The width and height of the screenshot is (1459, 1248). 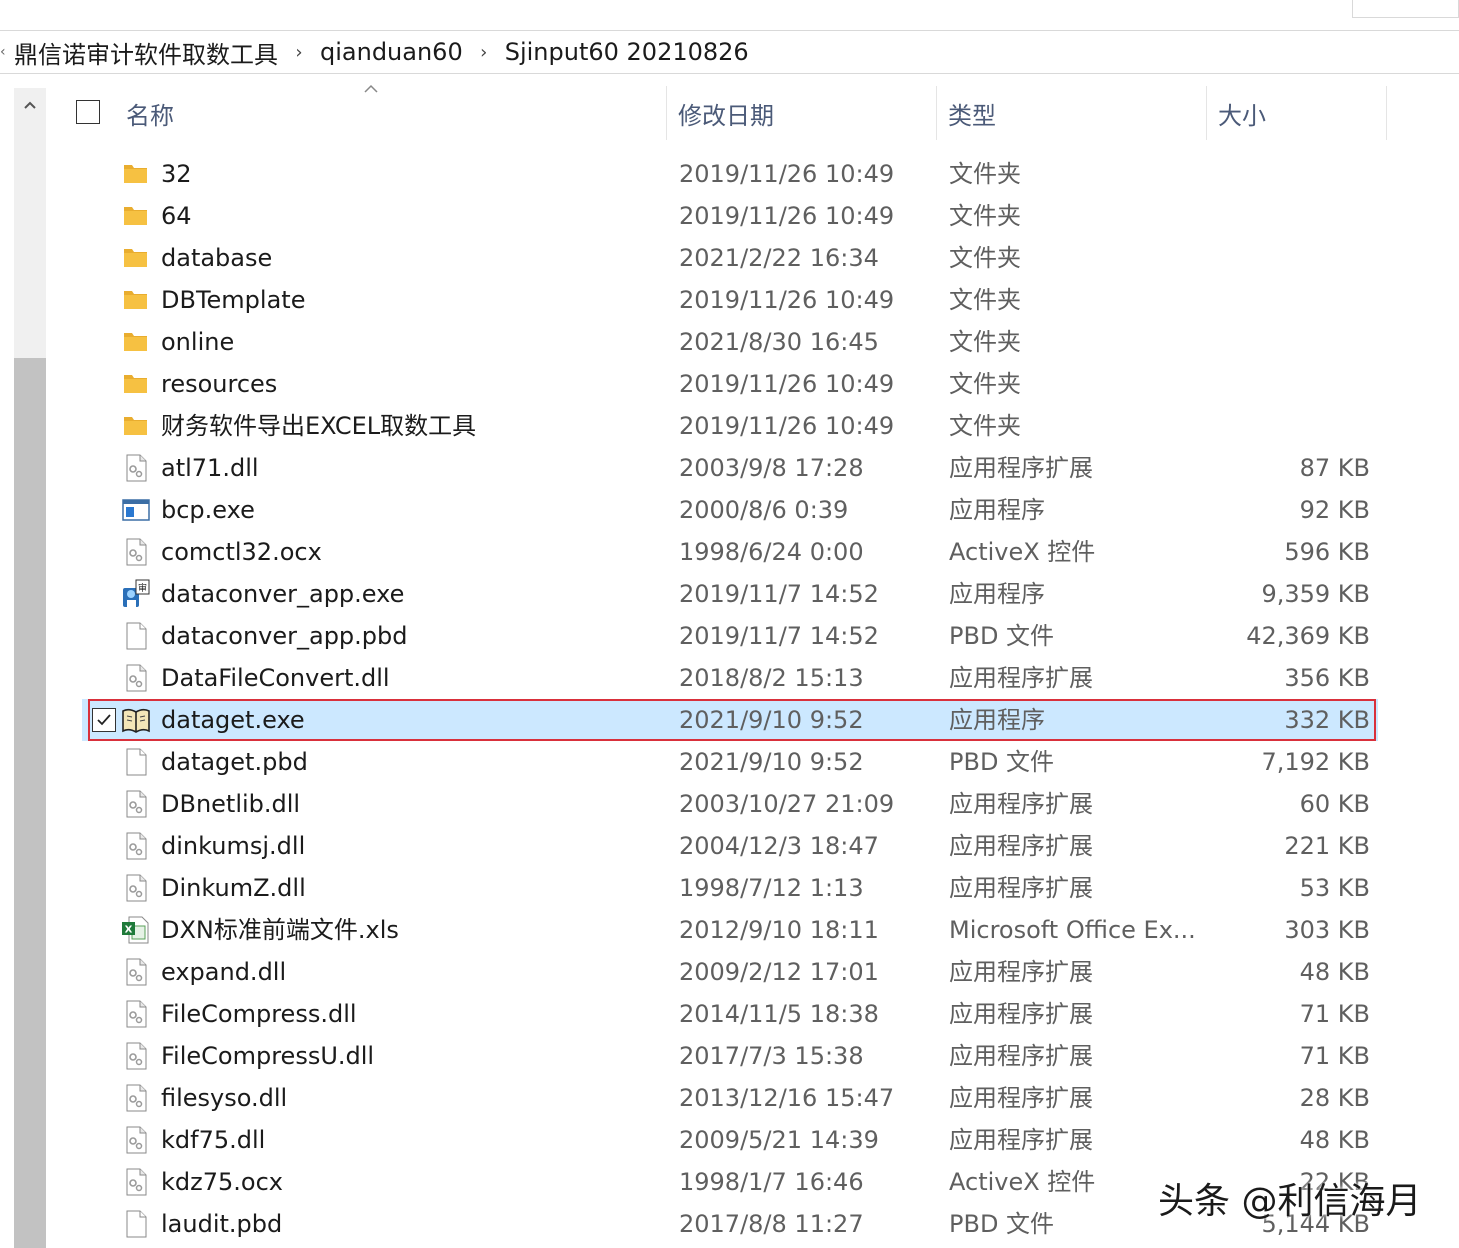 What do you see at coordinates (771, 468) in the screenshot?
I see `file-date: 2003/9/8 17:28` at bounding box center [771, 468].